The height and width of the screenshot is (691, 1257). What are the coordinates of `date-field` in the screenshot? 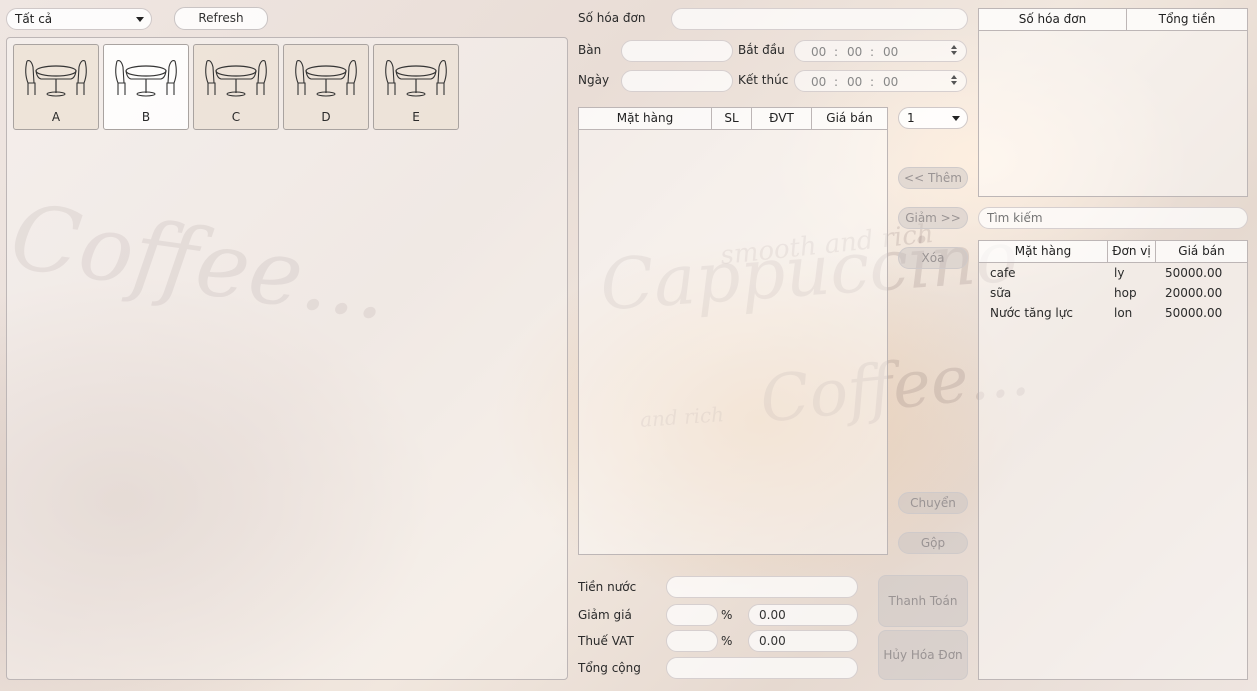 It's located at (677, 81).